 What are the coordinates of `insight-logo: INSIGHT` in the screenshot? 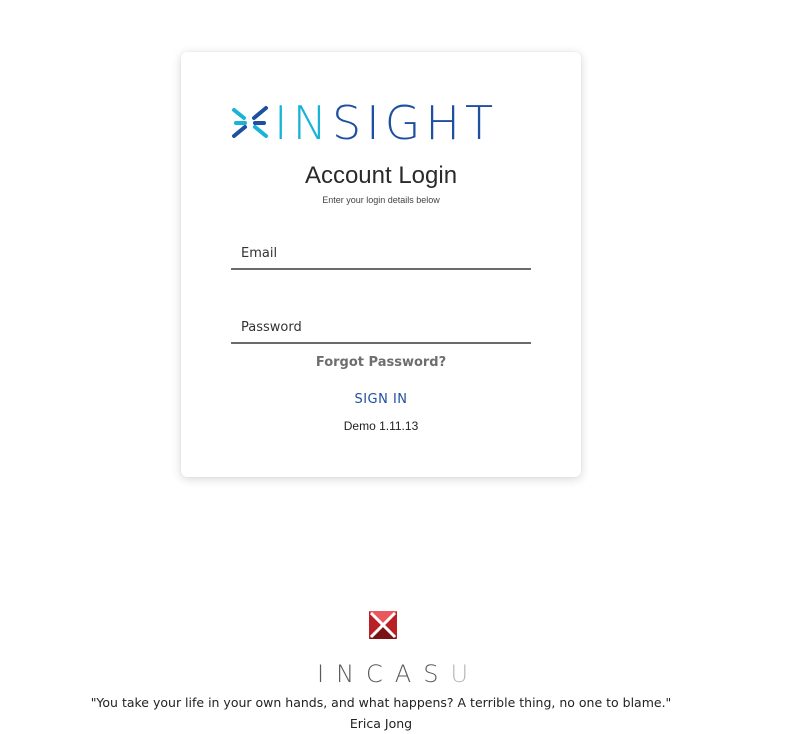 It's located at (381, 123).